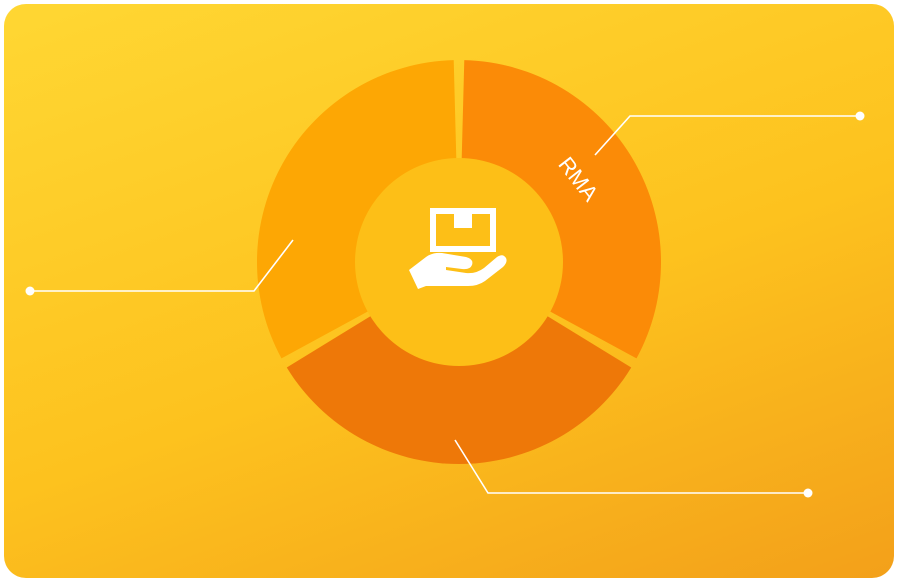  What do you see at coordinates (30, 291) in the screenshot?
I see `leader-endpoint-left` at bounding box center [30, 291].